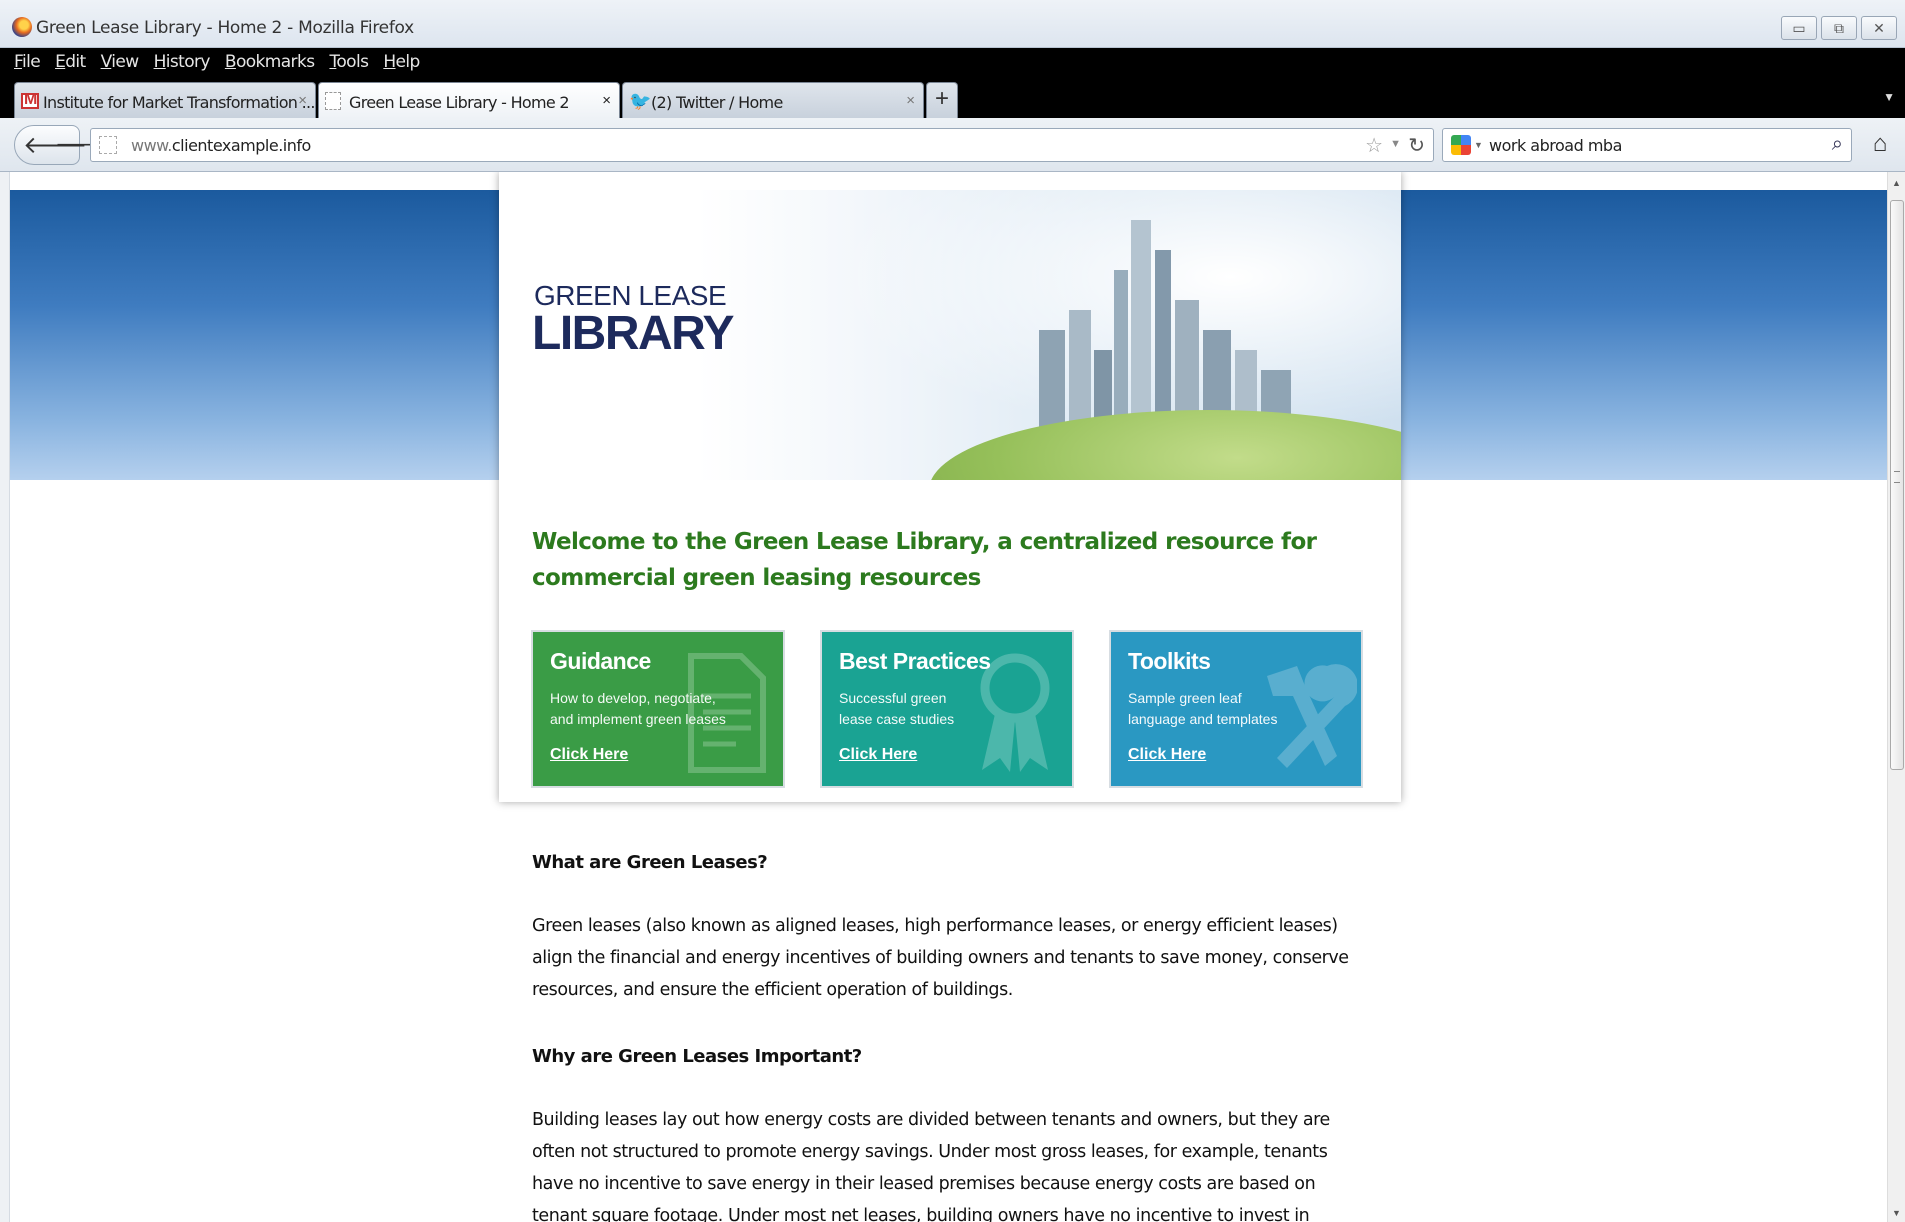  I want to click on new-tab-button: +, so click(942, 100).